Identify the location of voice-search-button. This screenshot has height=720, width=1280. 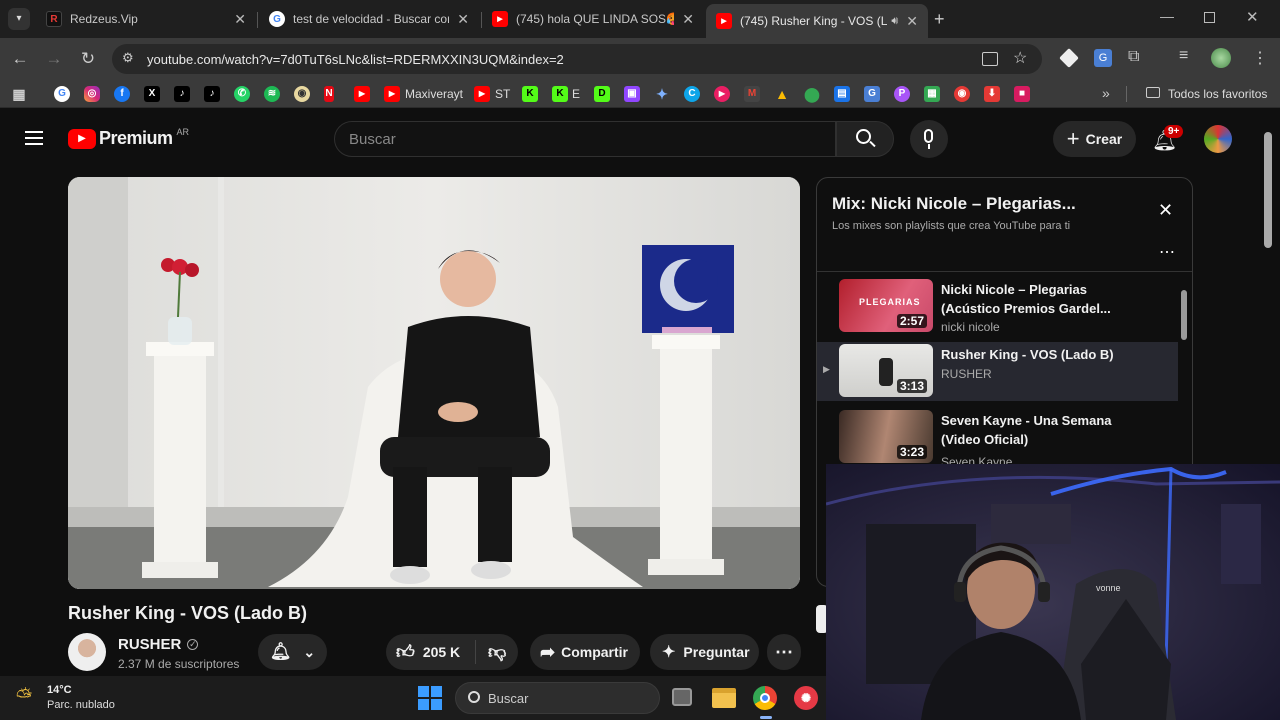
(929, 139).